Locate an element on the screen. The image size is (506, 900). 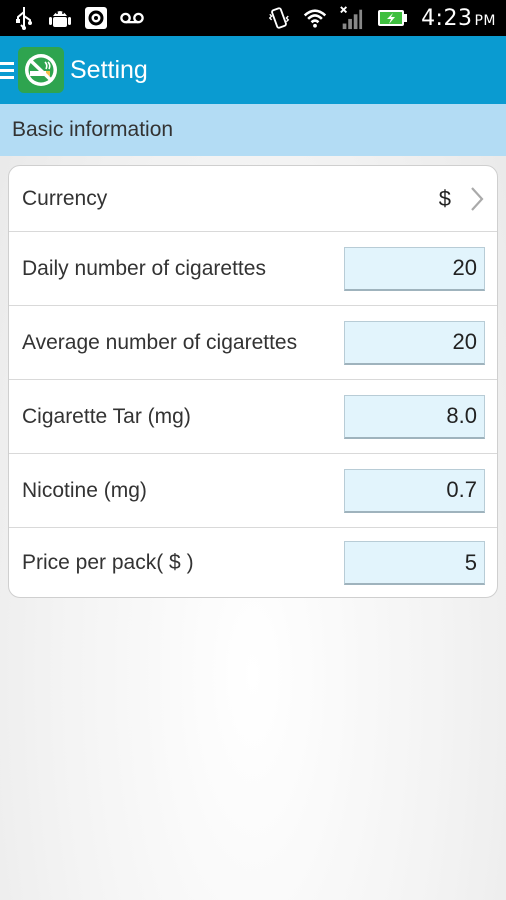
price-row: Price per pack( $ ) is located at coordinates (253, 562).